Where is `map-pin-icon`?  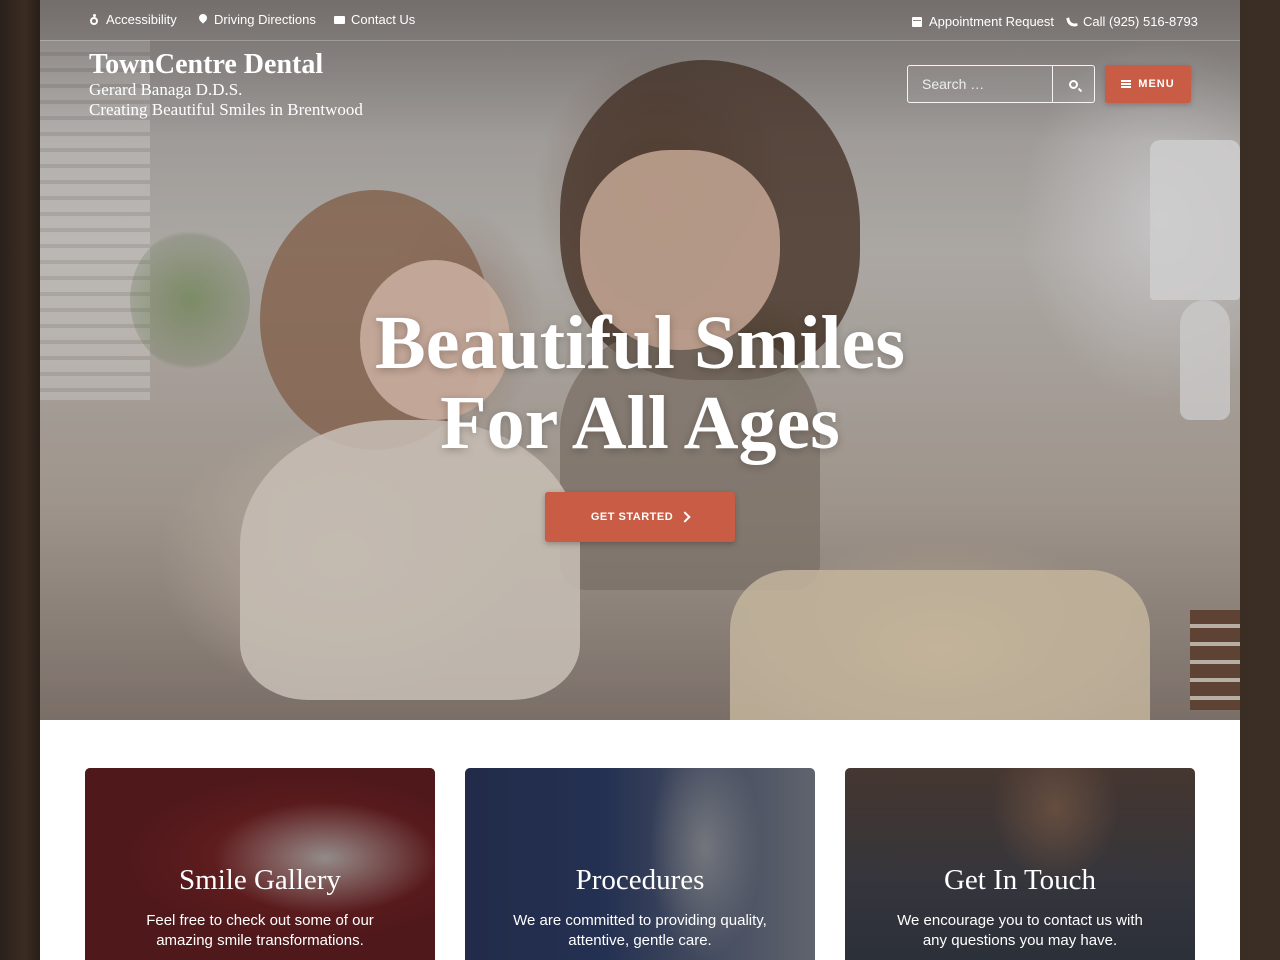 map-pin-icon is located at coordinates (202, 19).